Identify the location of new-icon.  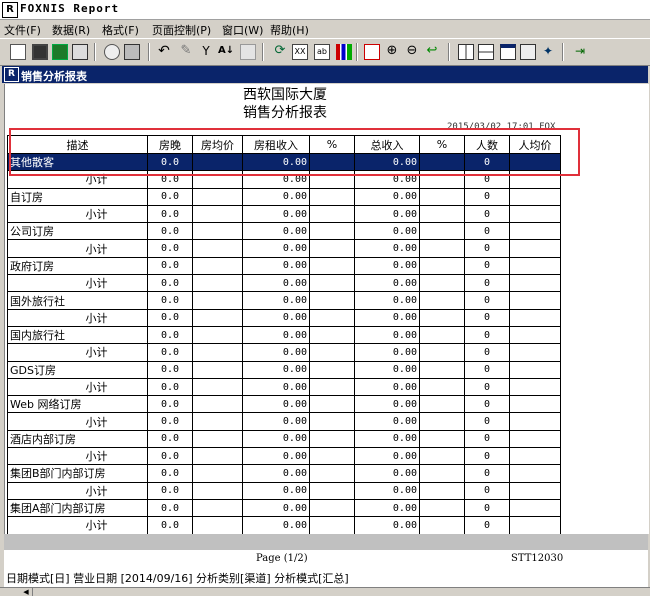
(18, 52).